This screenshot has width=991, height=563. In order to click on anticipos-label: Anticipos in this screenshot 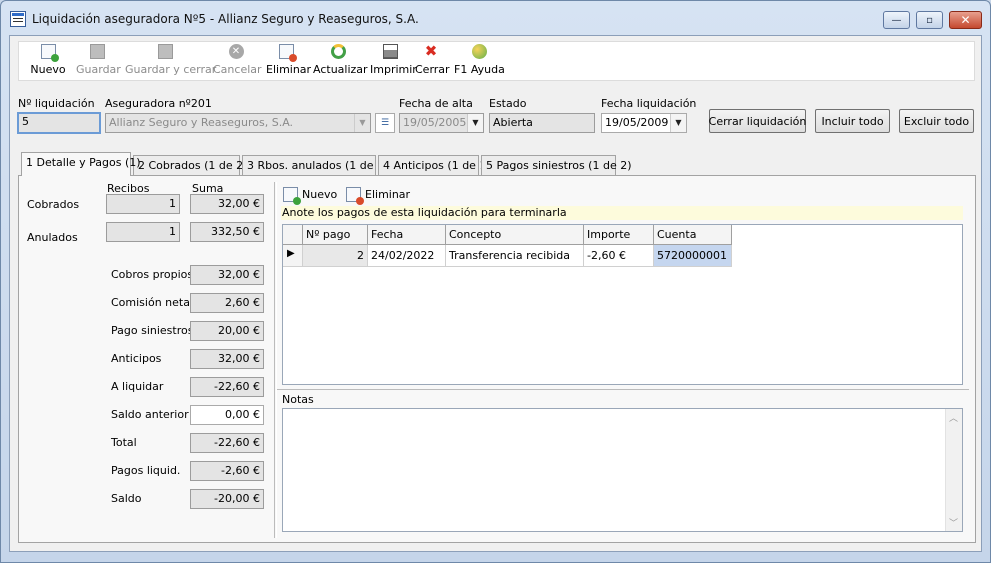, I will do `click(136, 358)`.